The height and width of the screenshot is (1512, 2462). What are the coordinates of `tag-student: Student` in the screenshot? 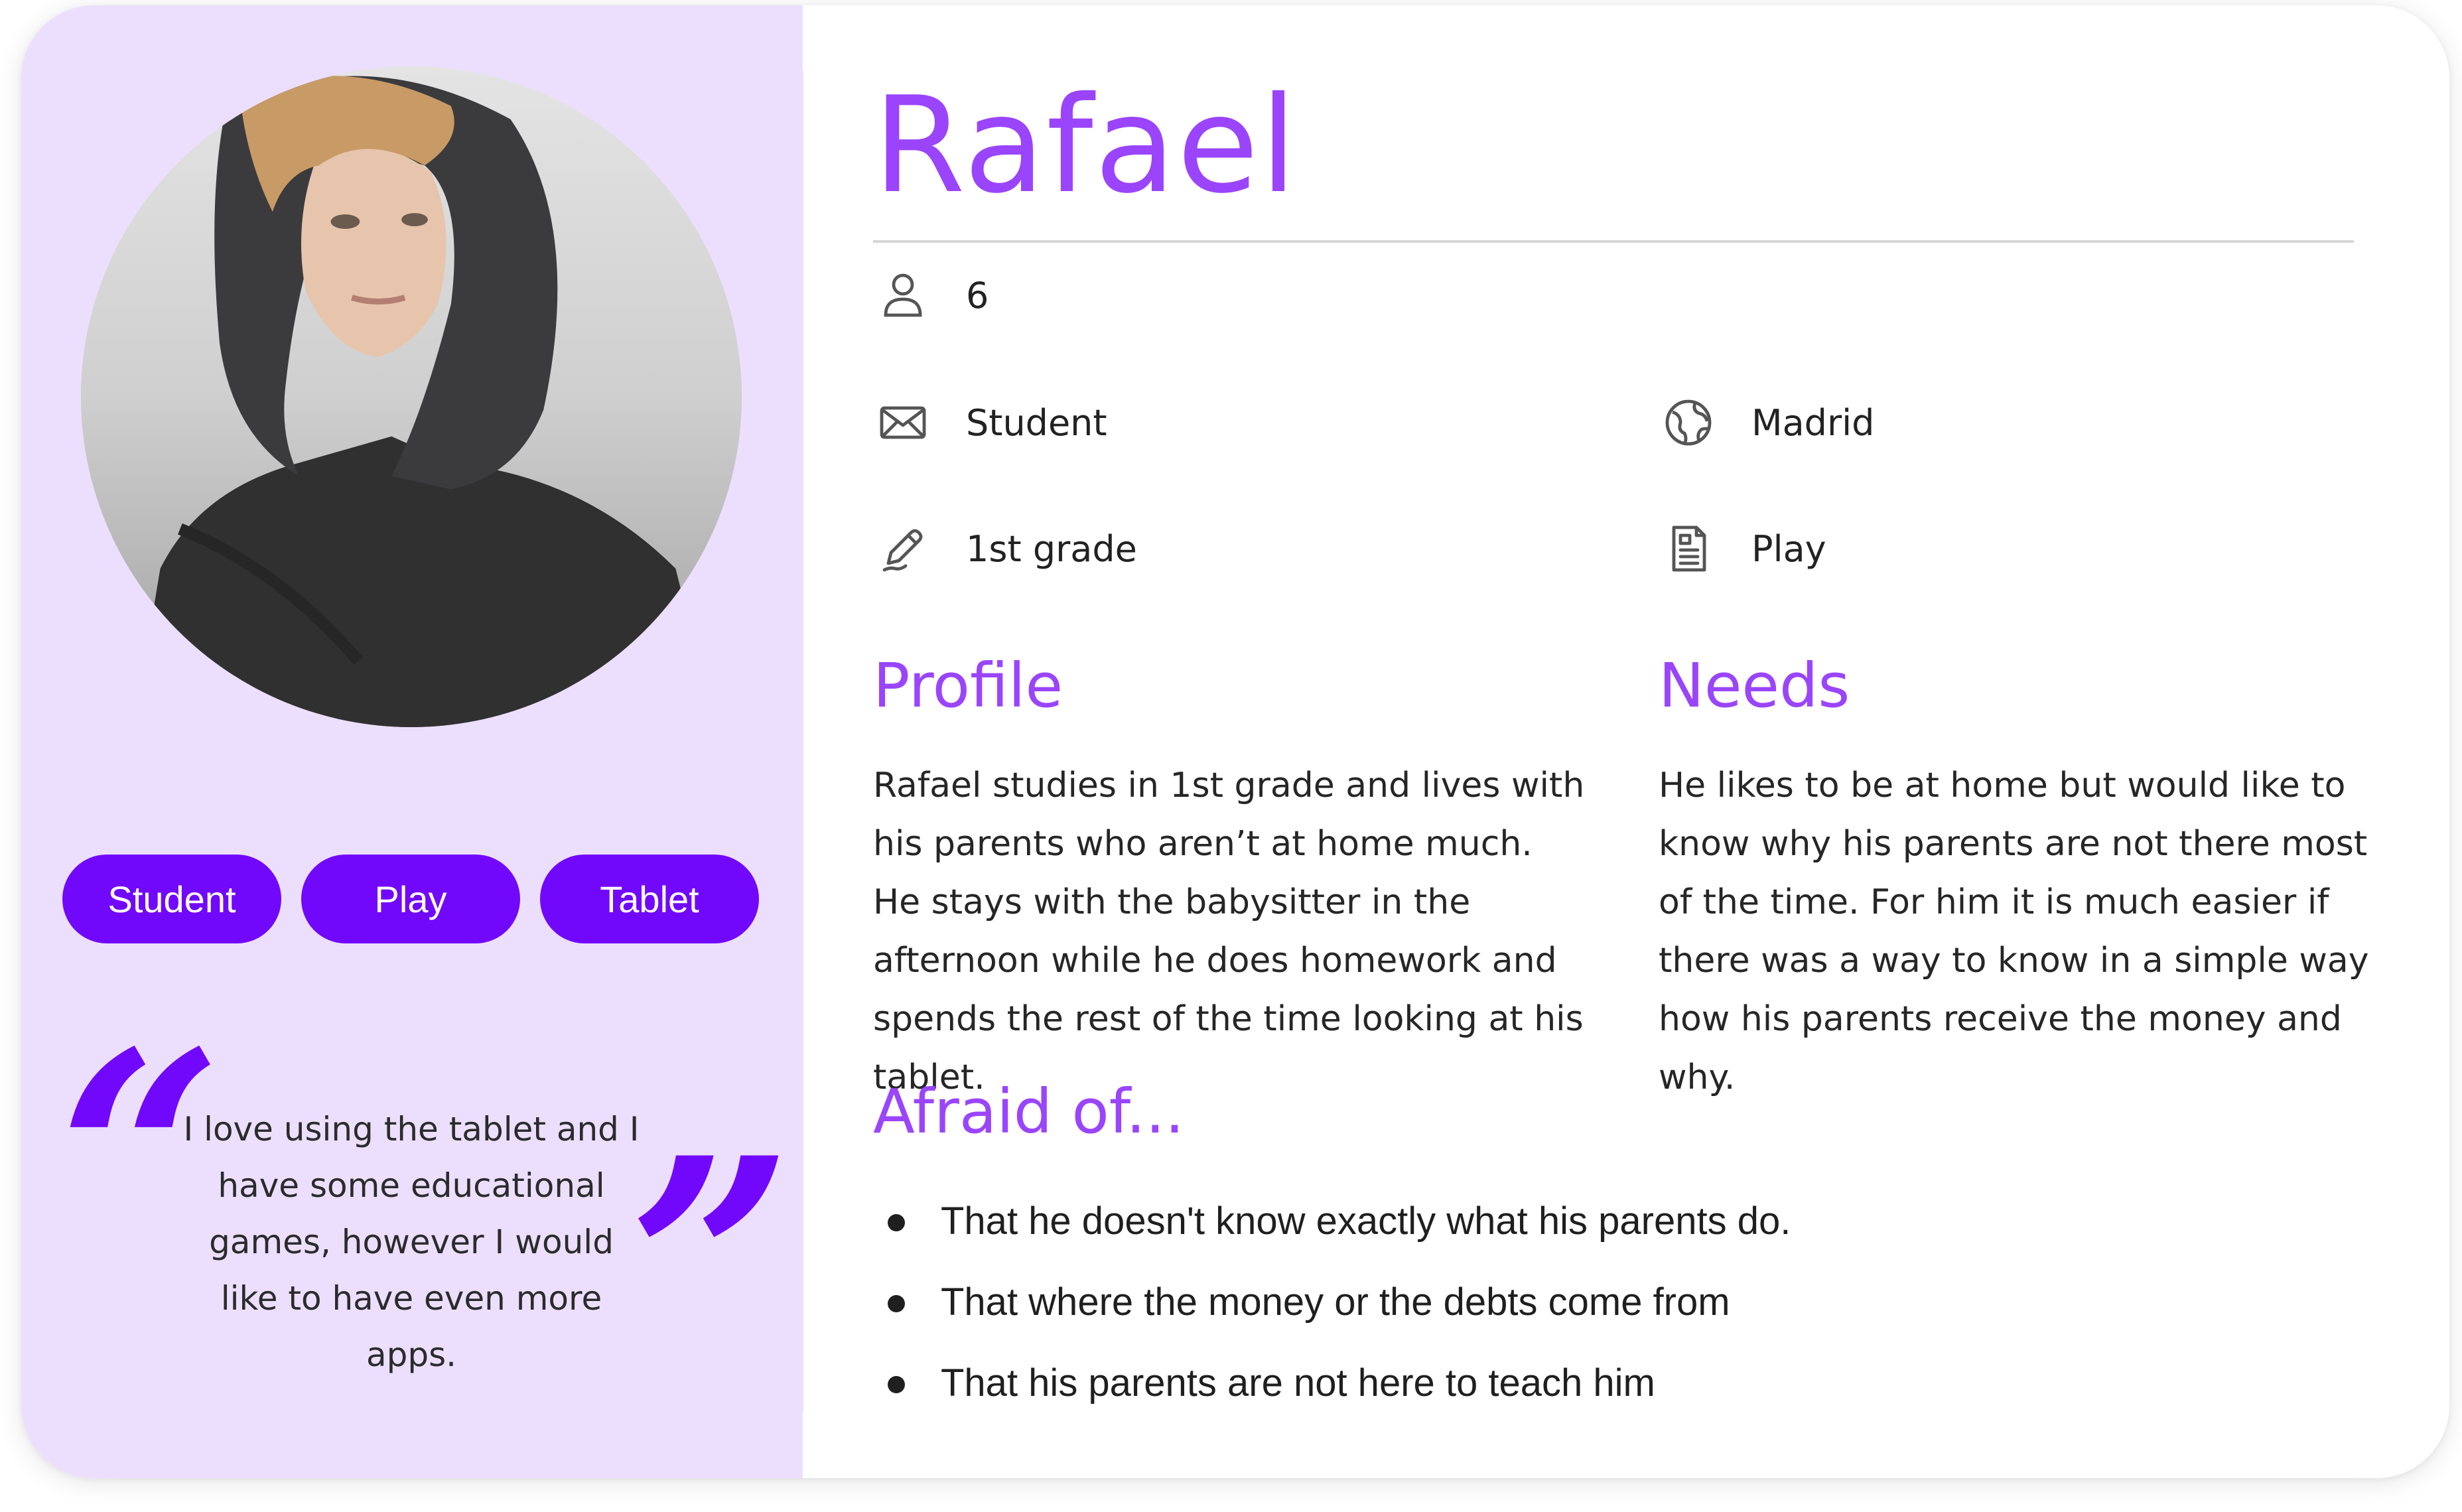 It's located at (171, 899).